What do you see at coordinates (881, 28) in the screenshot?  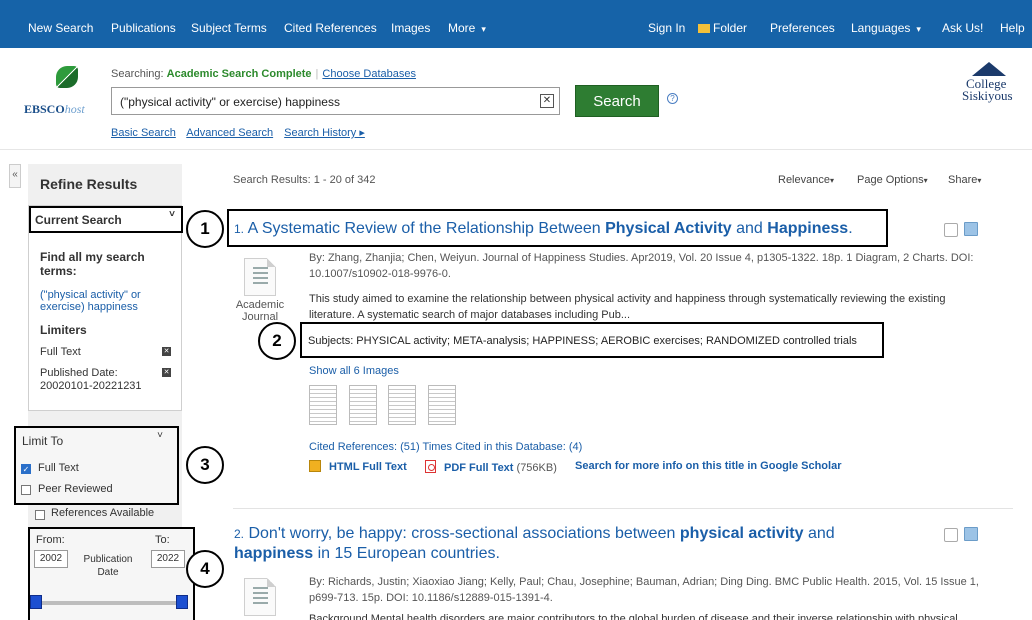 I see `nav-languages-label: Languages` at bounding box center [881, 28].